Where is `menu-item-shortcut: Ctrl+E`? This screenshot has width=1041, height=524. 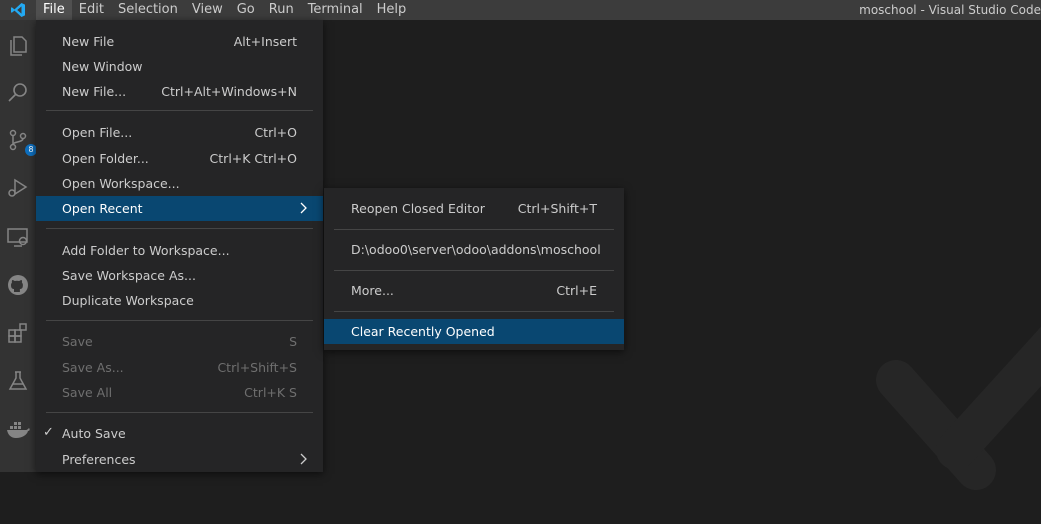
menu-item-shortcut: Ctrl+E is located at coordinates (576, 290).